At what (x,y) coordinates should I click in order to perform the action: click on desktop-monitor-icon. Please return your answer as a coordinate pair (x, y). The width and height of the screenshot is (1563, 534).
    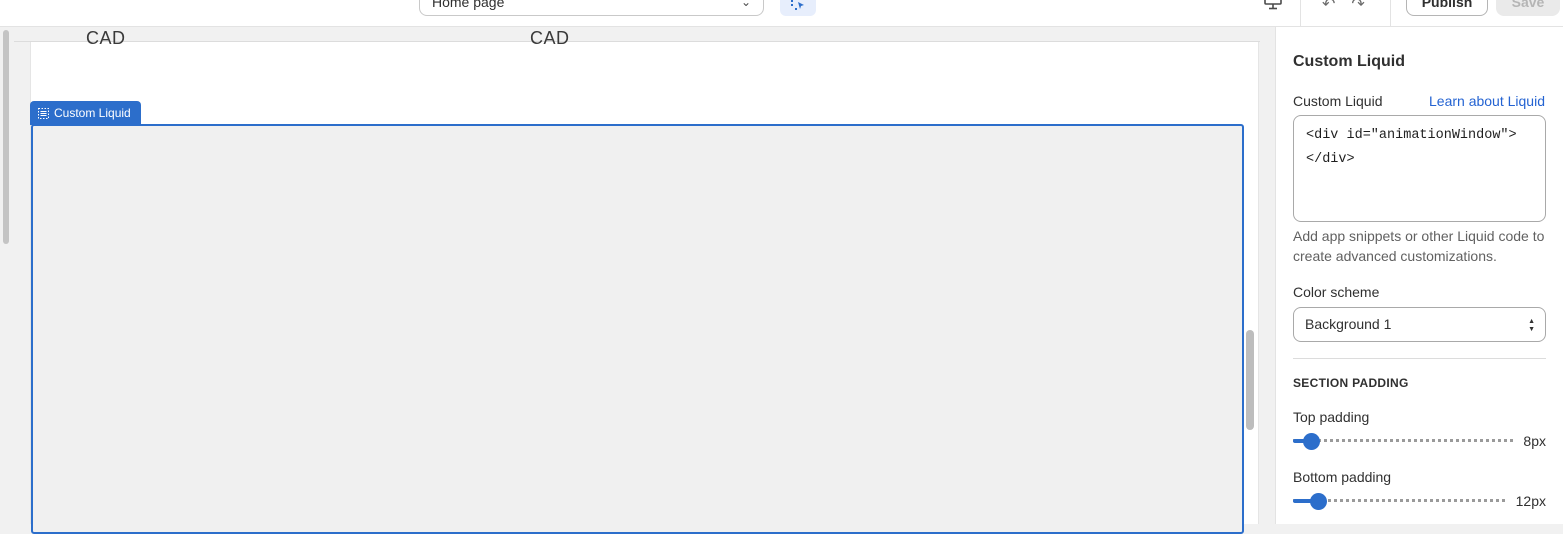
    Looking at the image, I should click on (1273, 5).